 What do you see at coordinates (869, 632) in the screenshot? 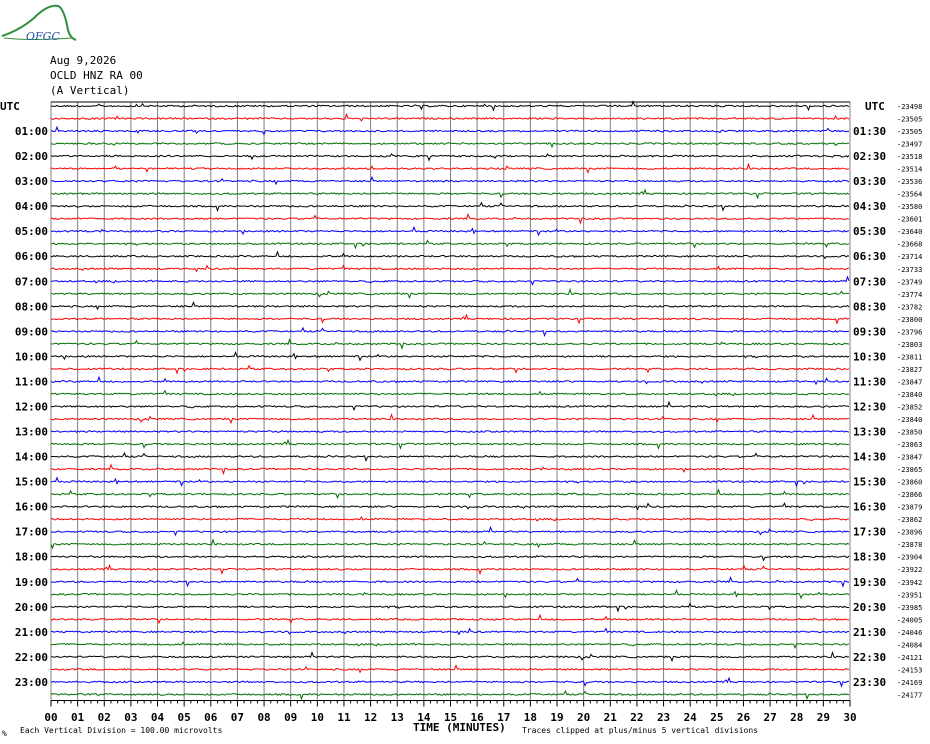
I see `half-hour-label: 21:30` at bounding box center [869, 632].